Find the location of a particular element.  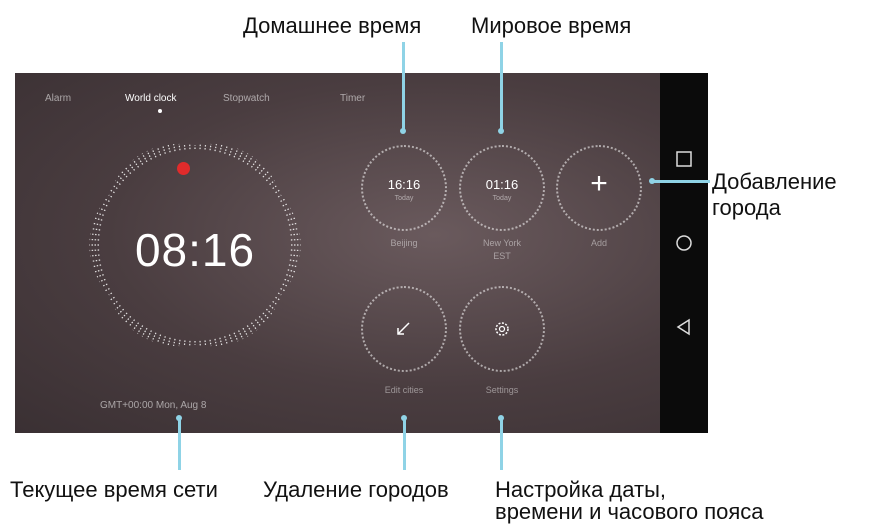

square-nav-icon is located at coordinates (684, 159).